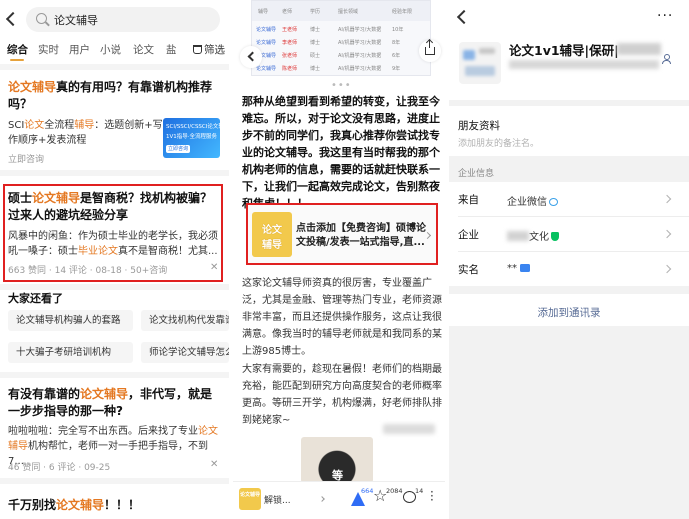  What do you see at coordinates (185, 352) in the screenshot?
I see `related-search-chip: 师论学论文辅导怎么样` at bounding box center [185, 352].